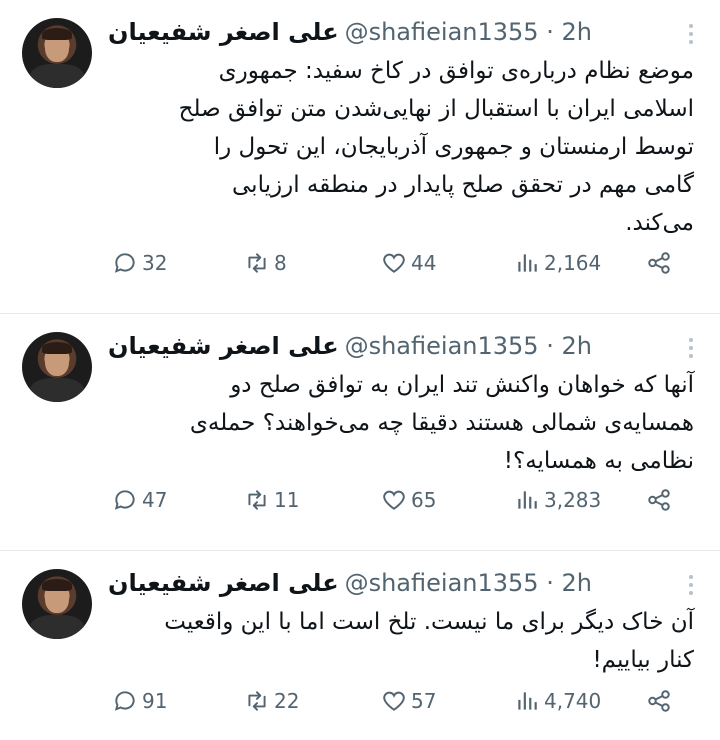 This screenshot has height=740, width=720. Describe the element at coordinates (155, 263) in the screenshot. I see `reply-count: 32` at that location.